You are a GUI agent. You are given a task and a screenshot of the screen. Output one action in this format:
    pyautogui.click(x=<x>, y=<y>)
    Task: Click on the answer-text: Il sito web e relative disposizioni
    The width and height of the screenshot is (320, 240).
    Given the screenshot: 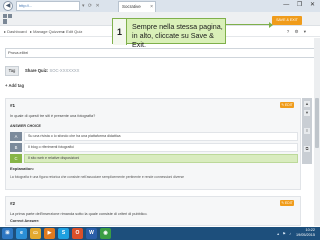 What is the action you would take?
    pyautogui.click(x=161, y=158)
    